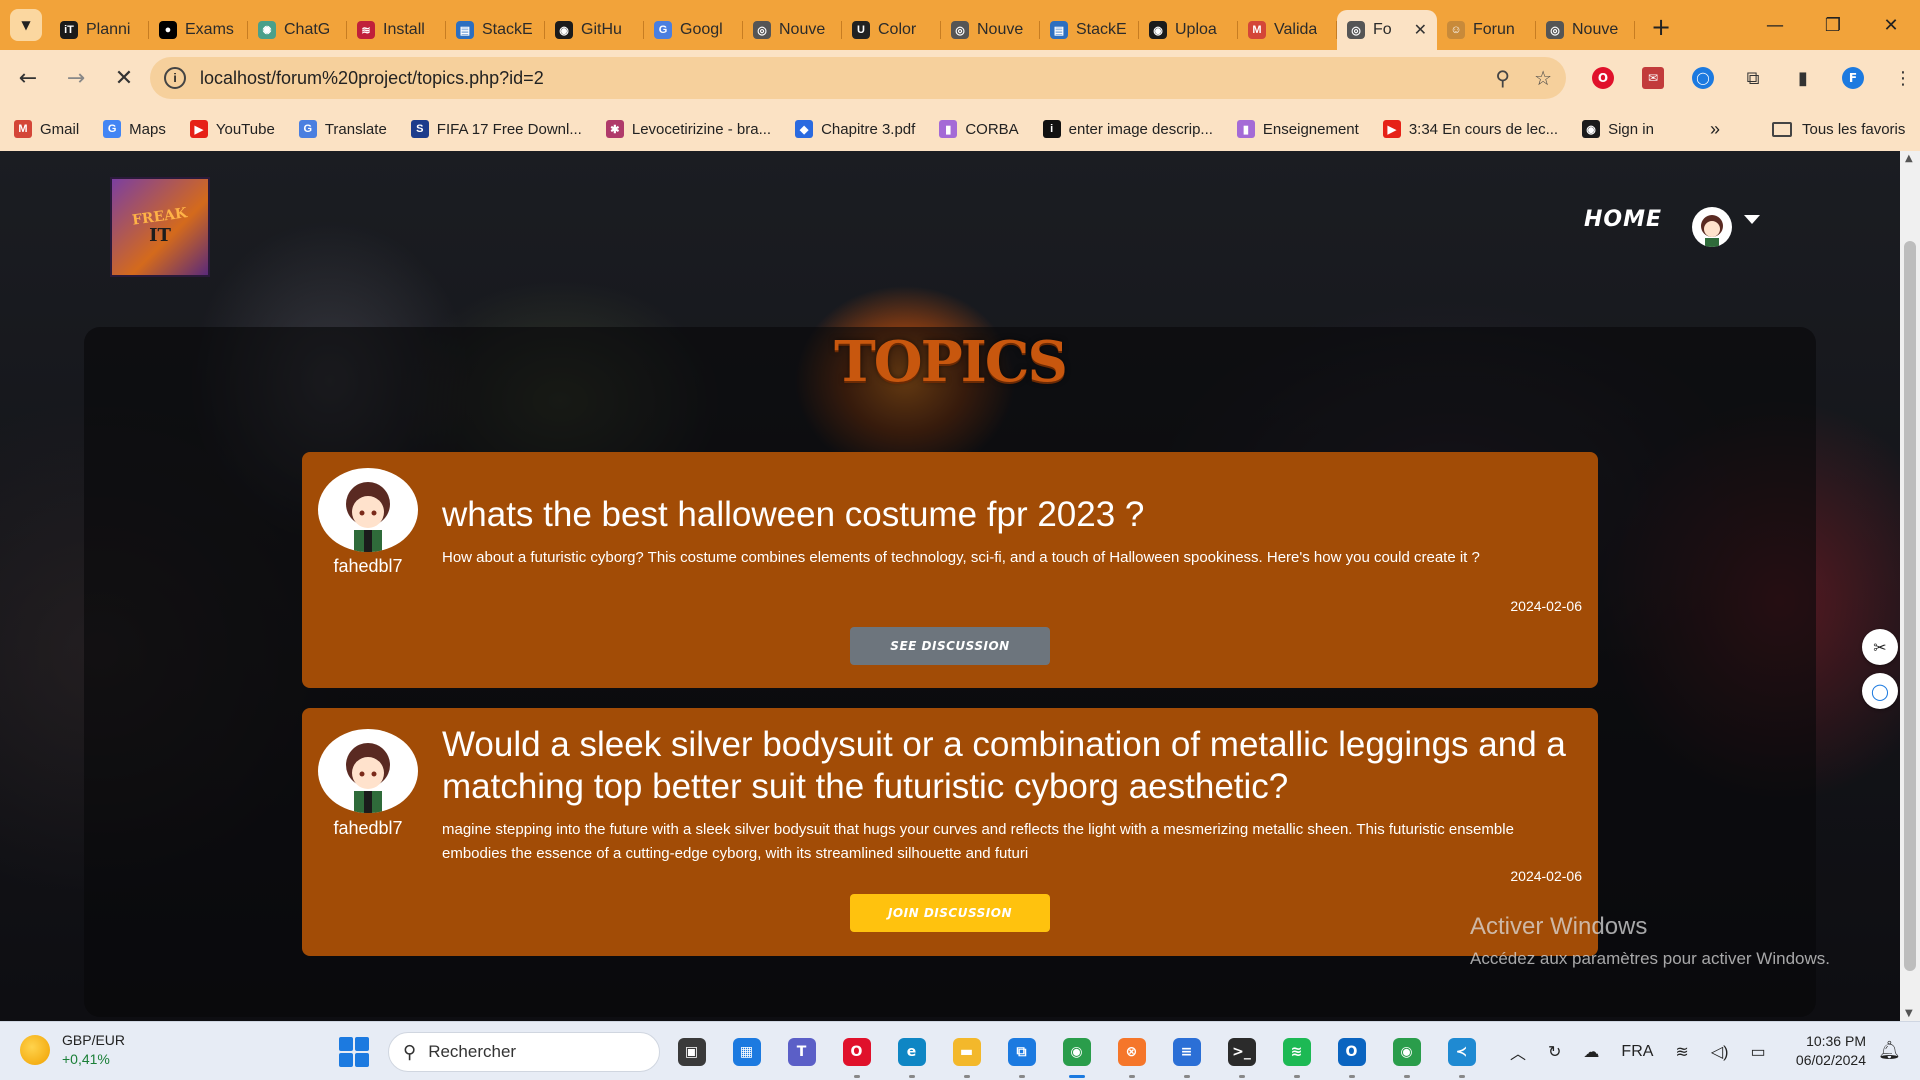  What do you see at coordinates (76, 79) in the screenshot?
I see `forward-icon: →` at bounding box center [76, 79].